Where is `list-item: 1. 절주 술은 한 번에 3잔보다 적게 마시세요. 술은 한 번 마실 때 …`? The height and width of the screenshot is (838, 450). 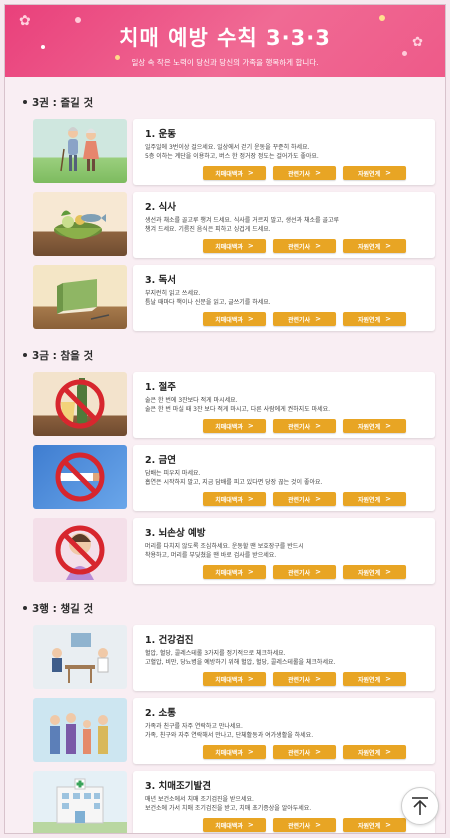 list-item: 1. 절주 술은 한 번에 3잔보다 적게 마시세요. 술은 한 번 마실 때 … is located at coordinates (227, 405).